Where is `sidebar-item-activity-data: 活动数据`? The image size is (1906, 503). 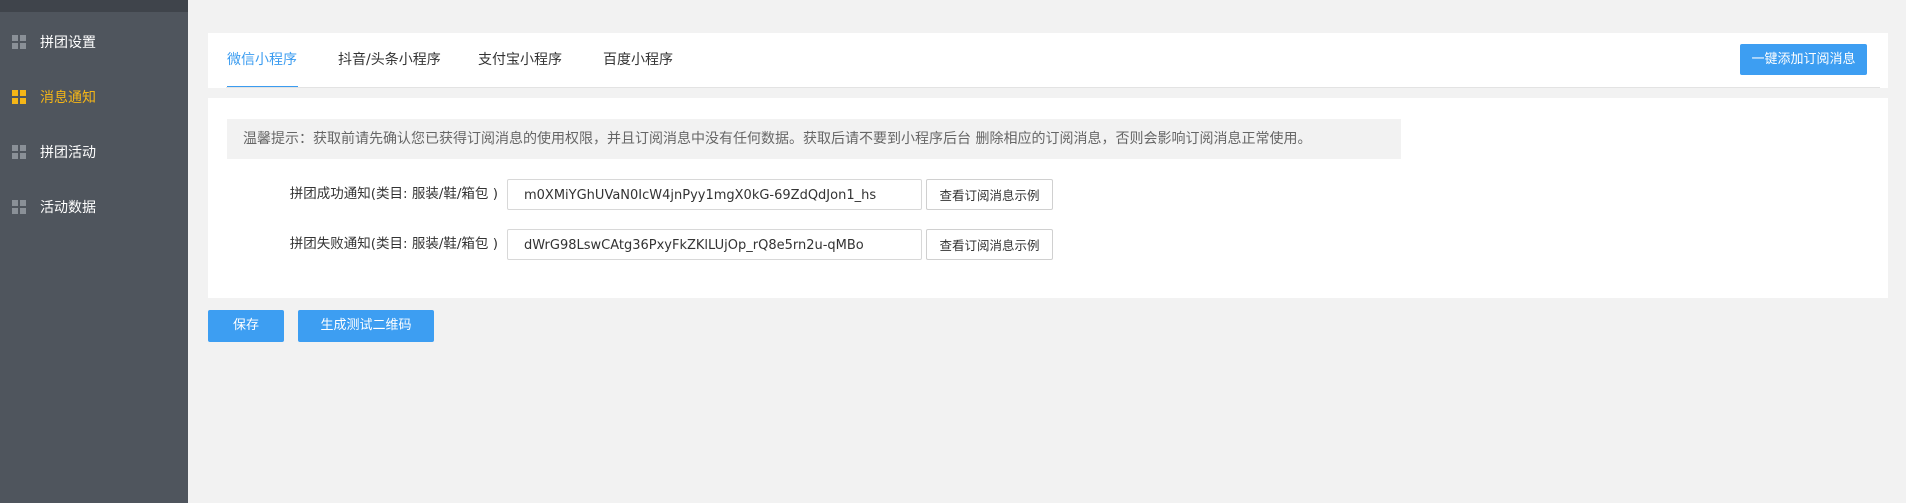 sidebar-item-activity-data: 活动数据 is located at coordinates (94, 207).